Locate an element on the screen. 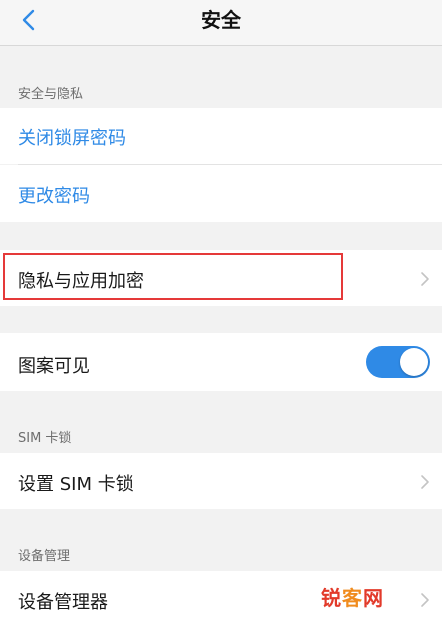 This screenshot has width=442, height=626. device-manager-label: 设备管理器 is located at coordinates (63, 602).